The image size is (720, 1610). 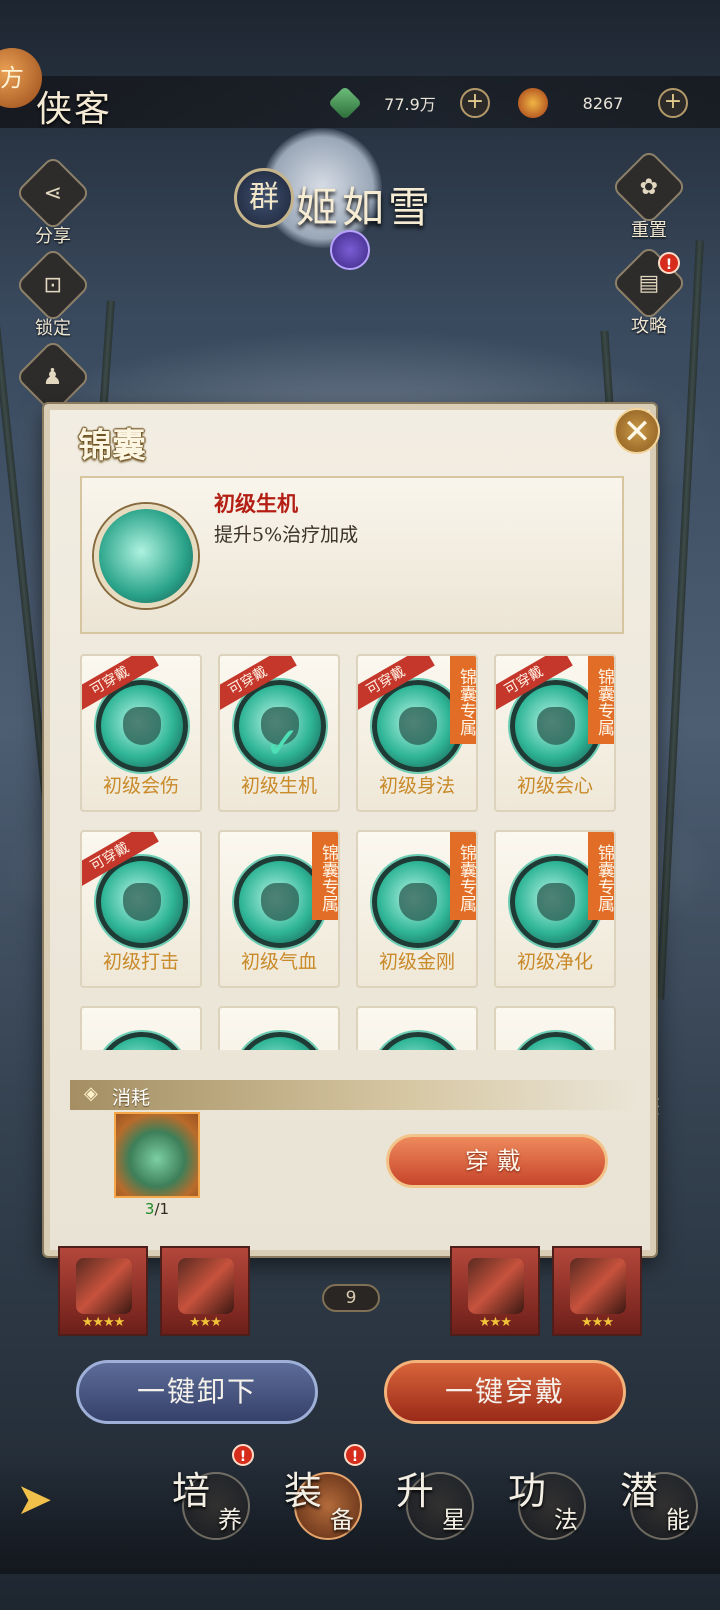 I want to click on tab-label-main: 功, so click(x=527, y=1491).